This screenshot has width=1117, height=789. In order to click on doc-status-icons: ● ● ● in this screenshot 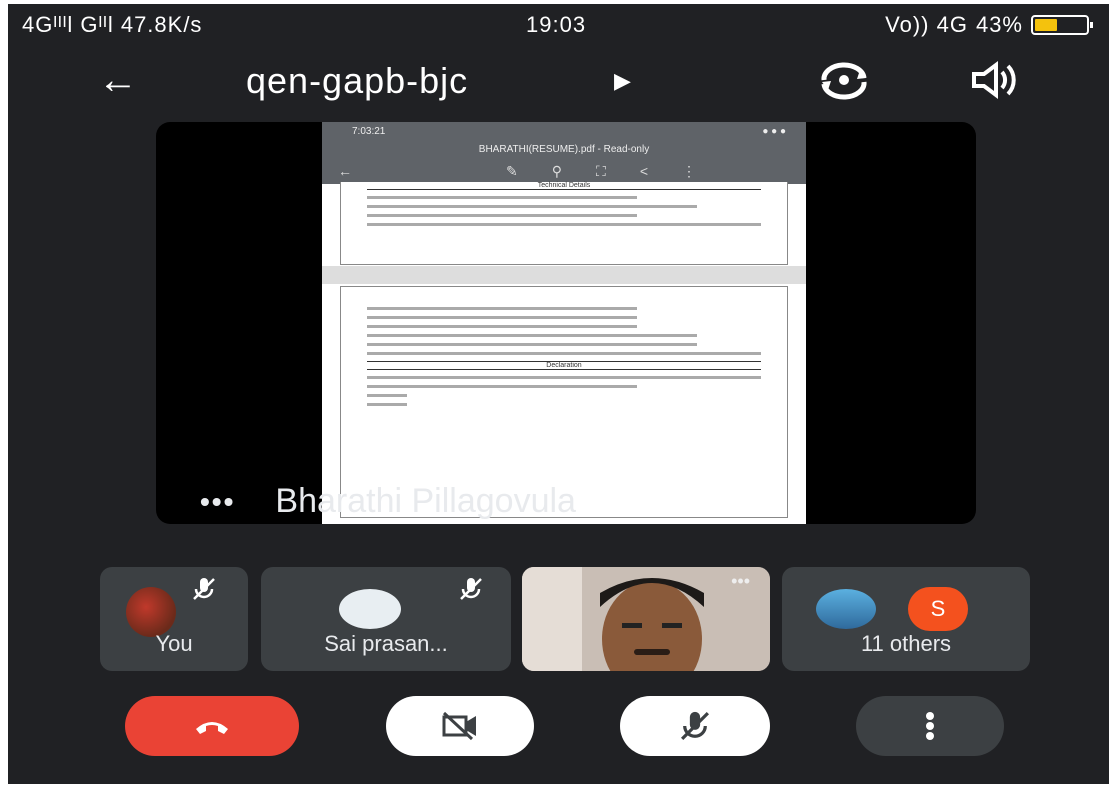, I will do `click(774, 131)`.